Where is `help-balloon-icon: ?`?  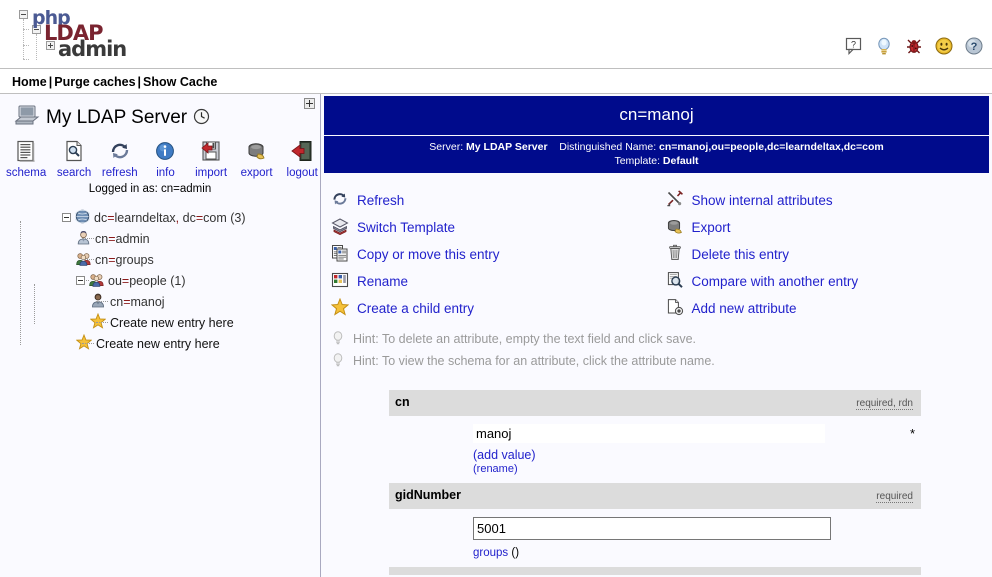 help-balloon-icon: ? is located at coordinates (854, 46).